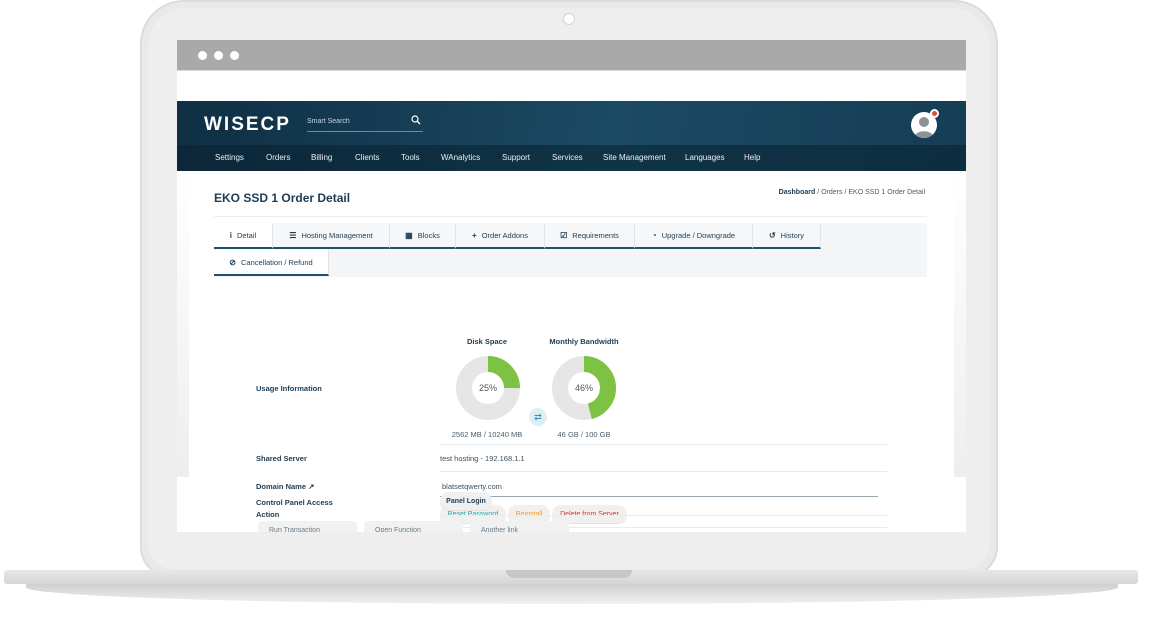  Describe the element at coordinates (705, 157) in the screenshot. I see `nav-languages: Languages` at that location.